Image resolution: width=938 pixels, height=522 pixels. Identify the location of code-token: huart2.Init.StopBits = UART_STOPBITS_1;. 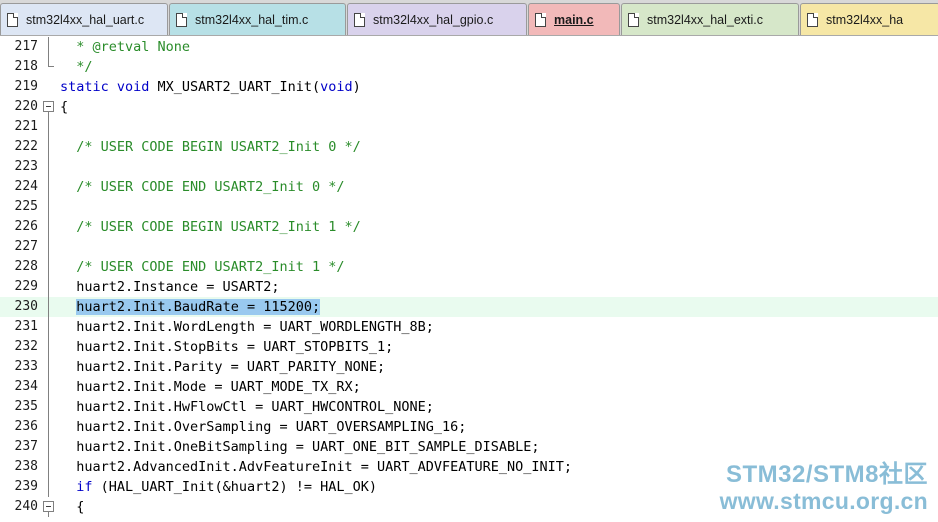
(227, 347).